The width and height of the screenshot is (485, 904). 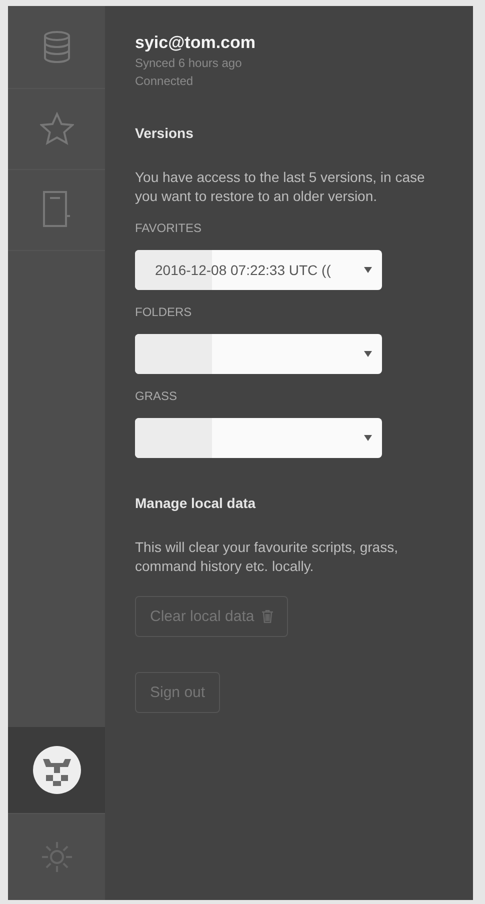 What do you see at coordinates (57, 210) in the screenshot?
I see `document-icon` at bounding box center [57, 210].